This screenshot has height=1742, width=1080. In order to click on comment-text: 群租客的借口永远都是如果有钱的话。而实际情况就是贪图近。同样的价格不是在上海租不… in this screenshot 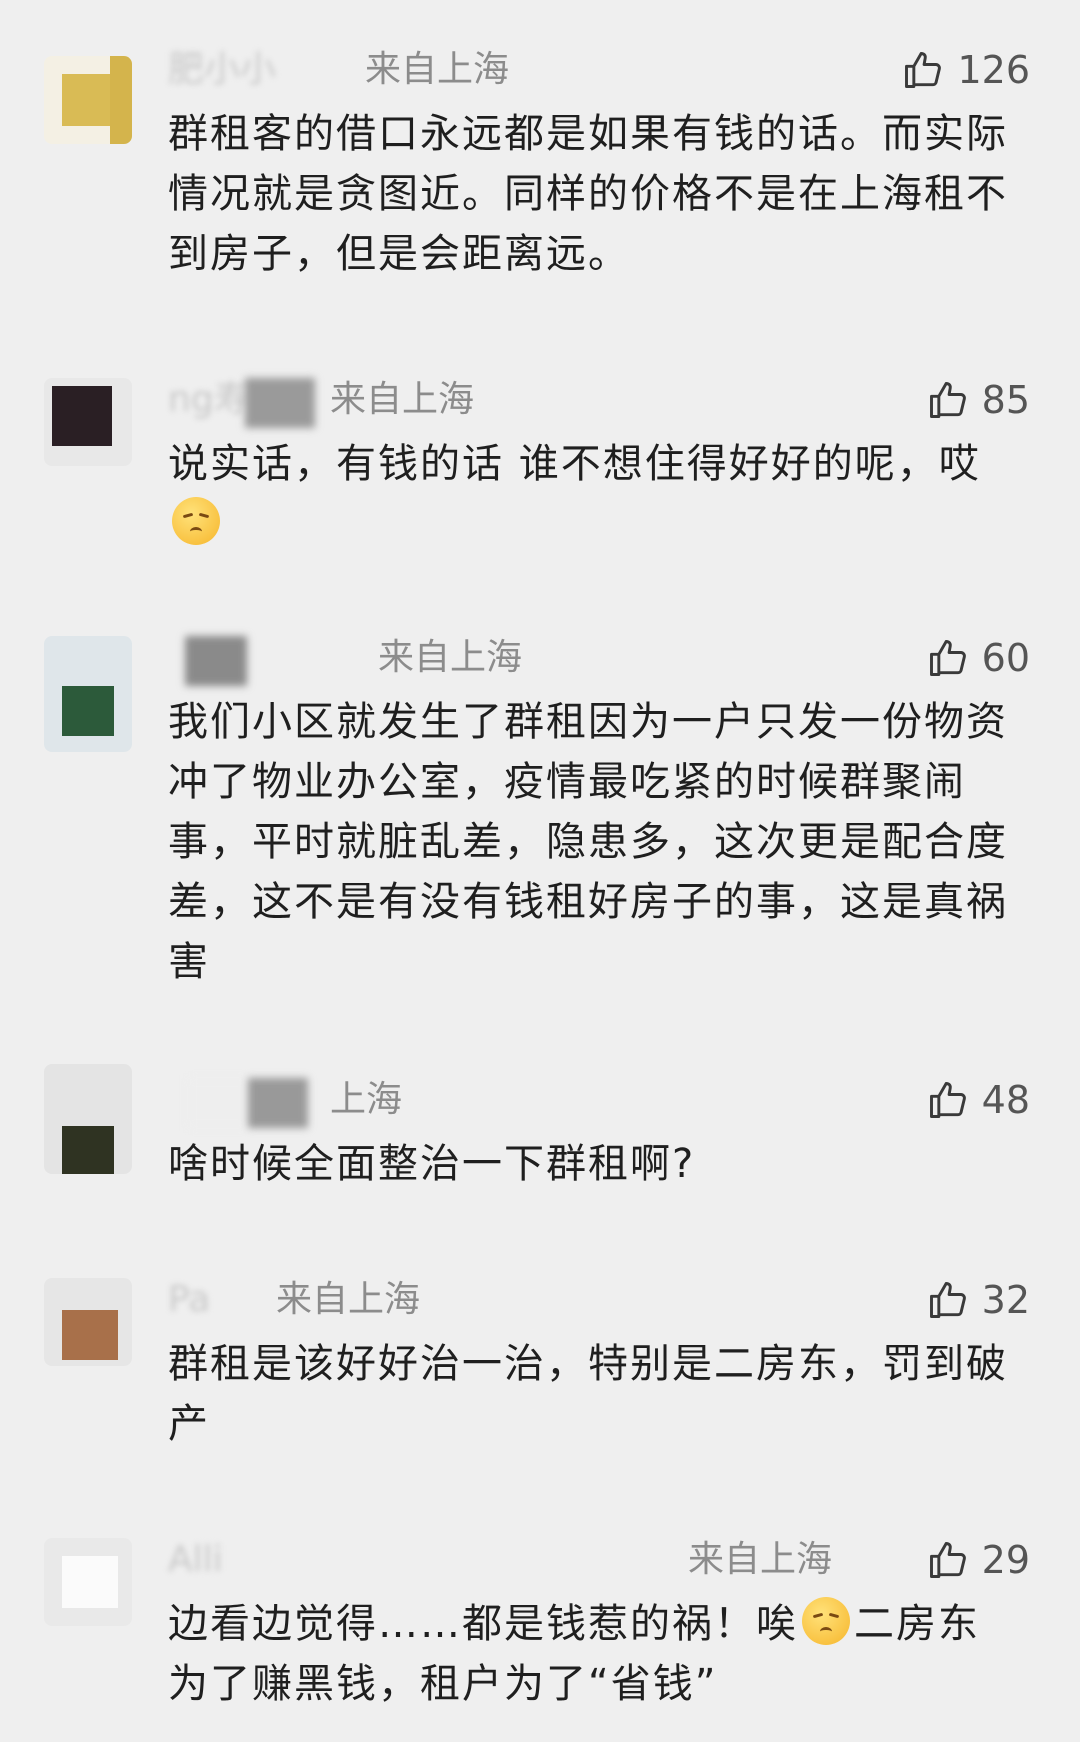, I will do `click(588, 194)`.